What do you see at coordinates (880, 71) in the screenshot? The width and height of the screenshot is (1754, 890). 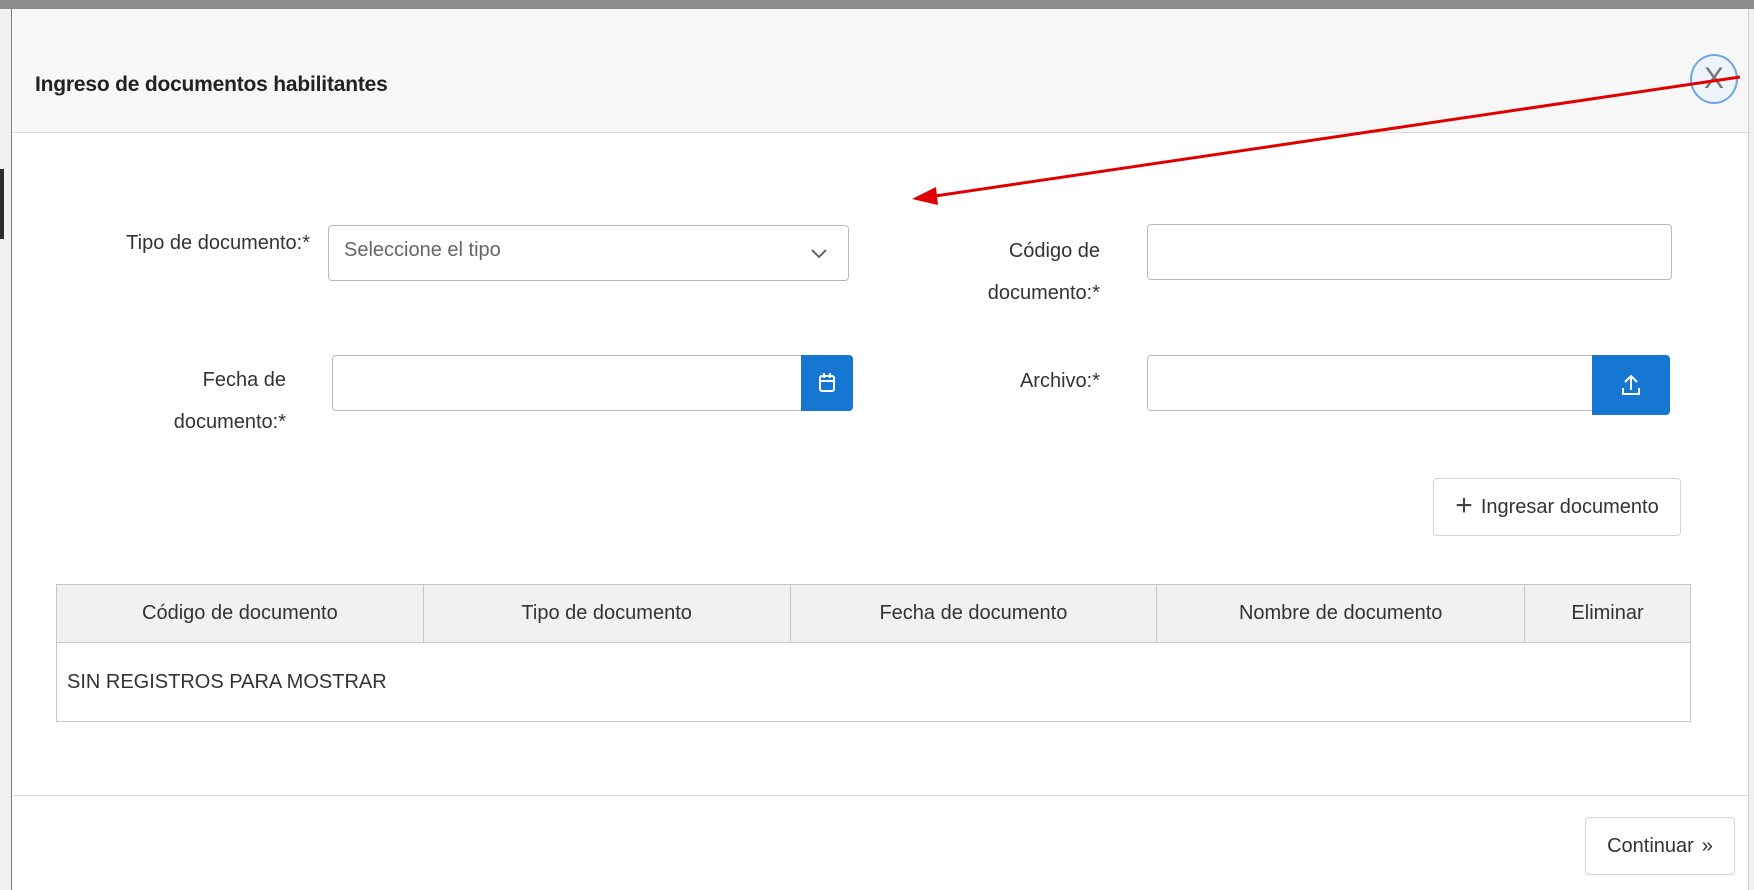 I see `modal-header: Ingreso de documentos habilitantes X` at bounding box center [880, 71].